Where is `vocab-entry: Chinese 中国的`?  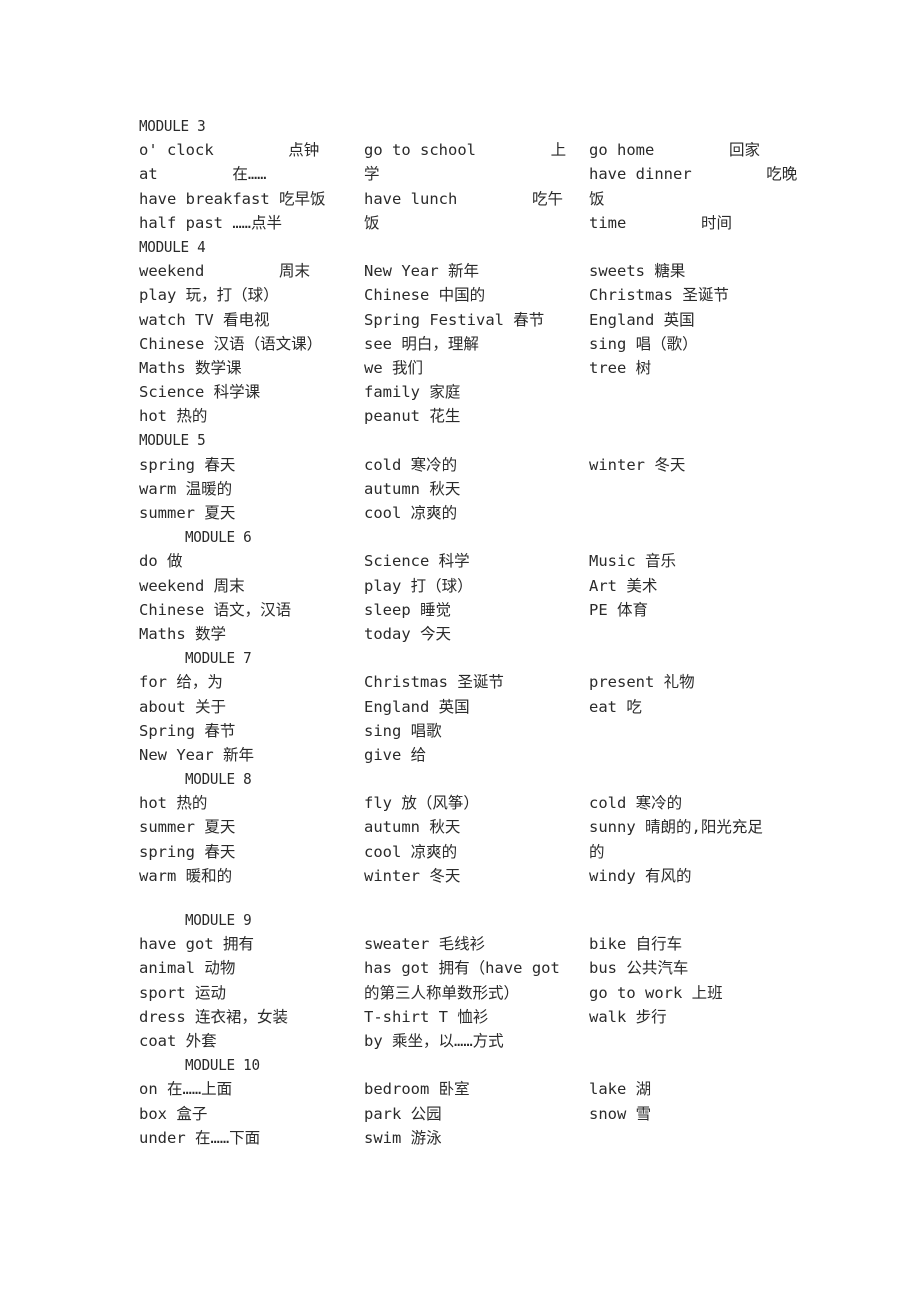
vocab-entry: Chinese 中国的 is located at coordinates (425, 295).